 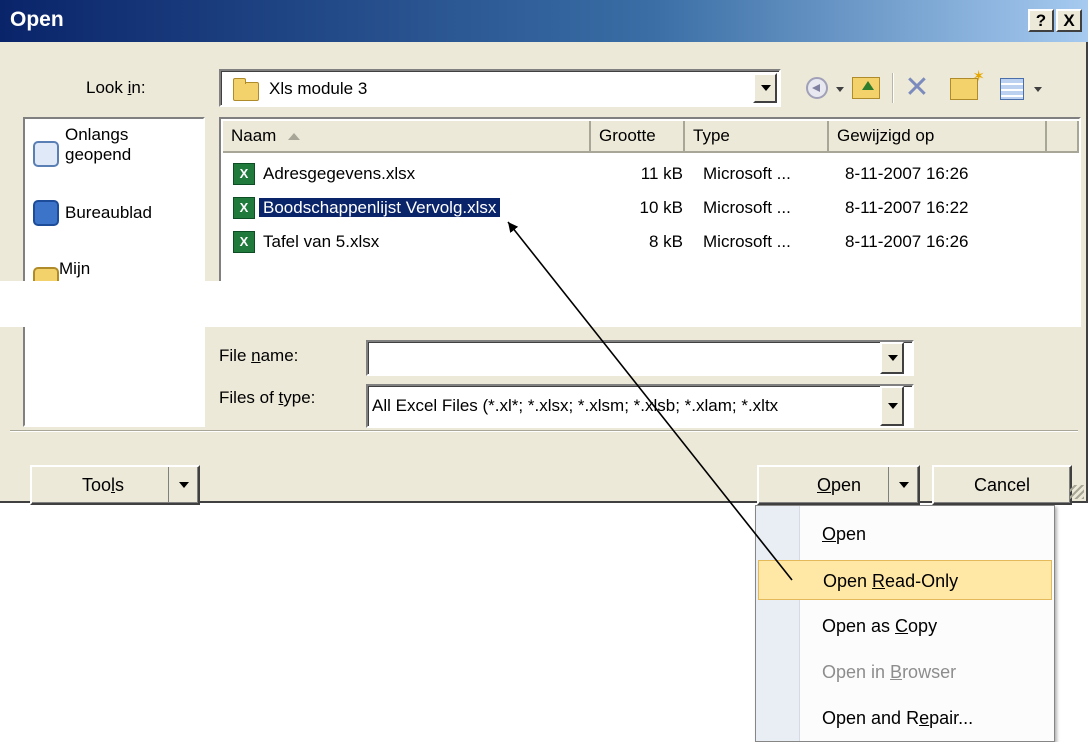 I want to click on arrow-line, so click(x=650, y=401).